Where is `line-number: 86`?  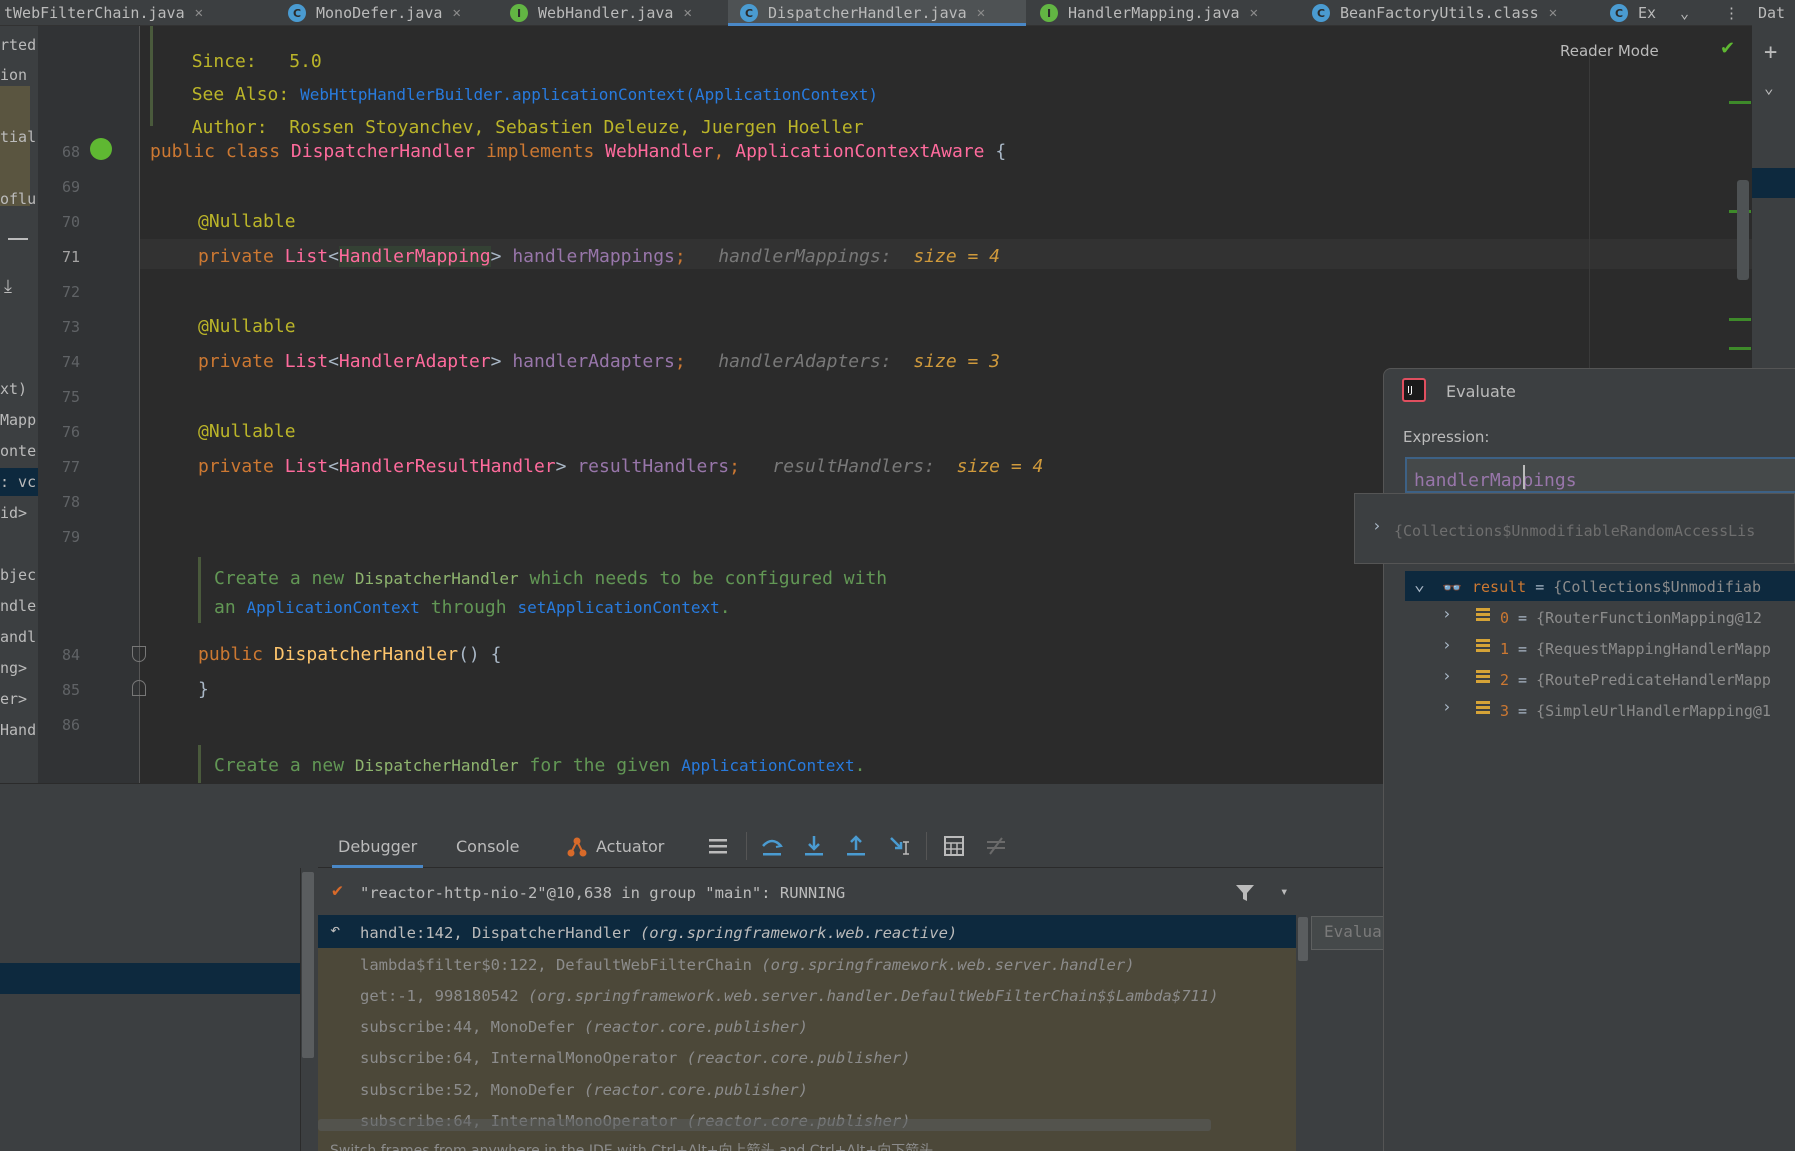
line-number: 86 is located at coordinates (70, 725).